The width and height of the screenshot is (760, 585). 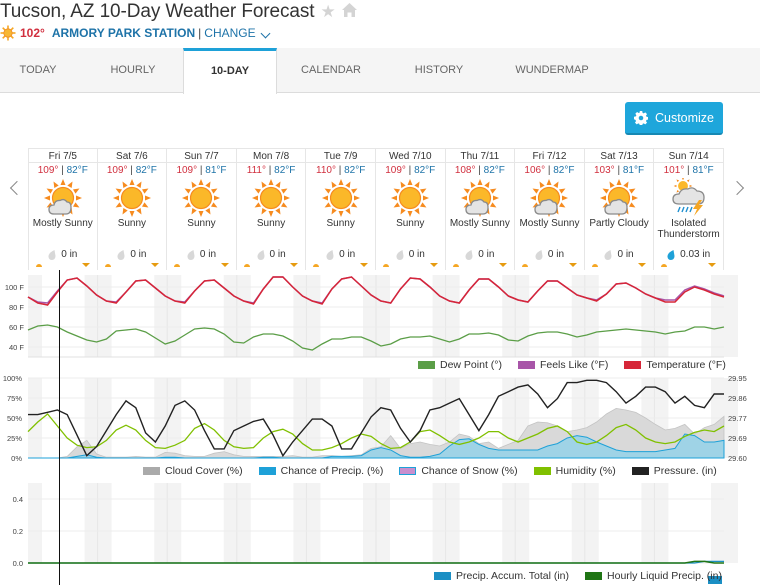 I want to click on day-column: Tue 7/9 110° | 82°F Sunny 0 in, so click(x=341, y=209).